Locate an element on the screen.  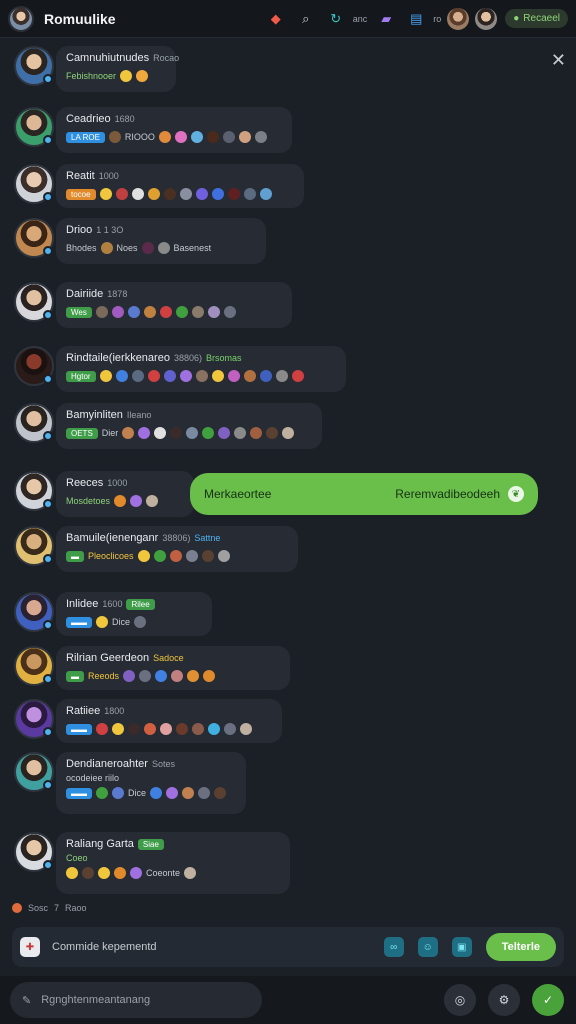
message-extra-2: Basenest is located at coordinates (192, 248).